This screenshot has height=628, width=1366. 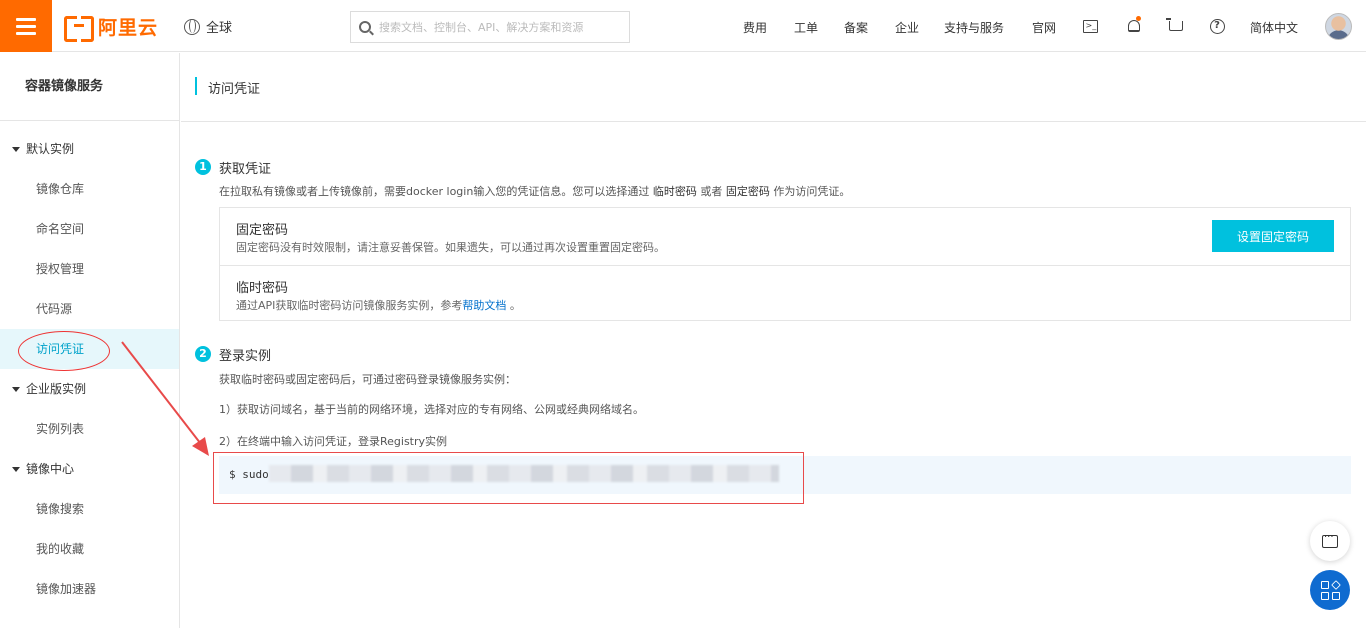 What do you see at coordinates (128, 27) in the screenshot?
I see `logo-text: 阿里云` at bounding box center [128, 27].